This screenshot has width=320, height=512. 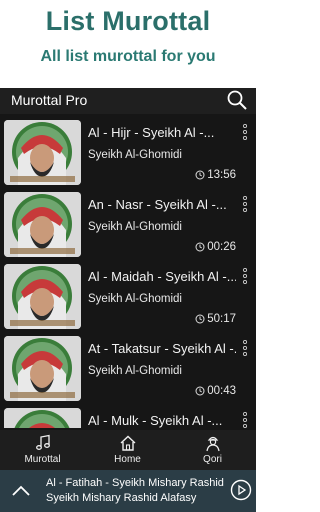 What do you see at coordinates (128, 44) in the screenshot?
I see `promo-header: List Murottal All list murottal for you` at bounding box center [128, 44].